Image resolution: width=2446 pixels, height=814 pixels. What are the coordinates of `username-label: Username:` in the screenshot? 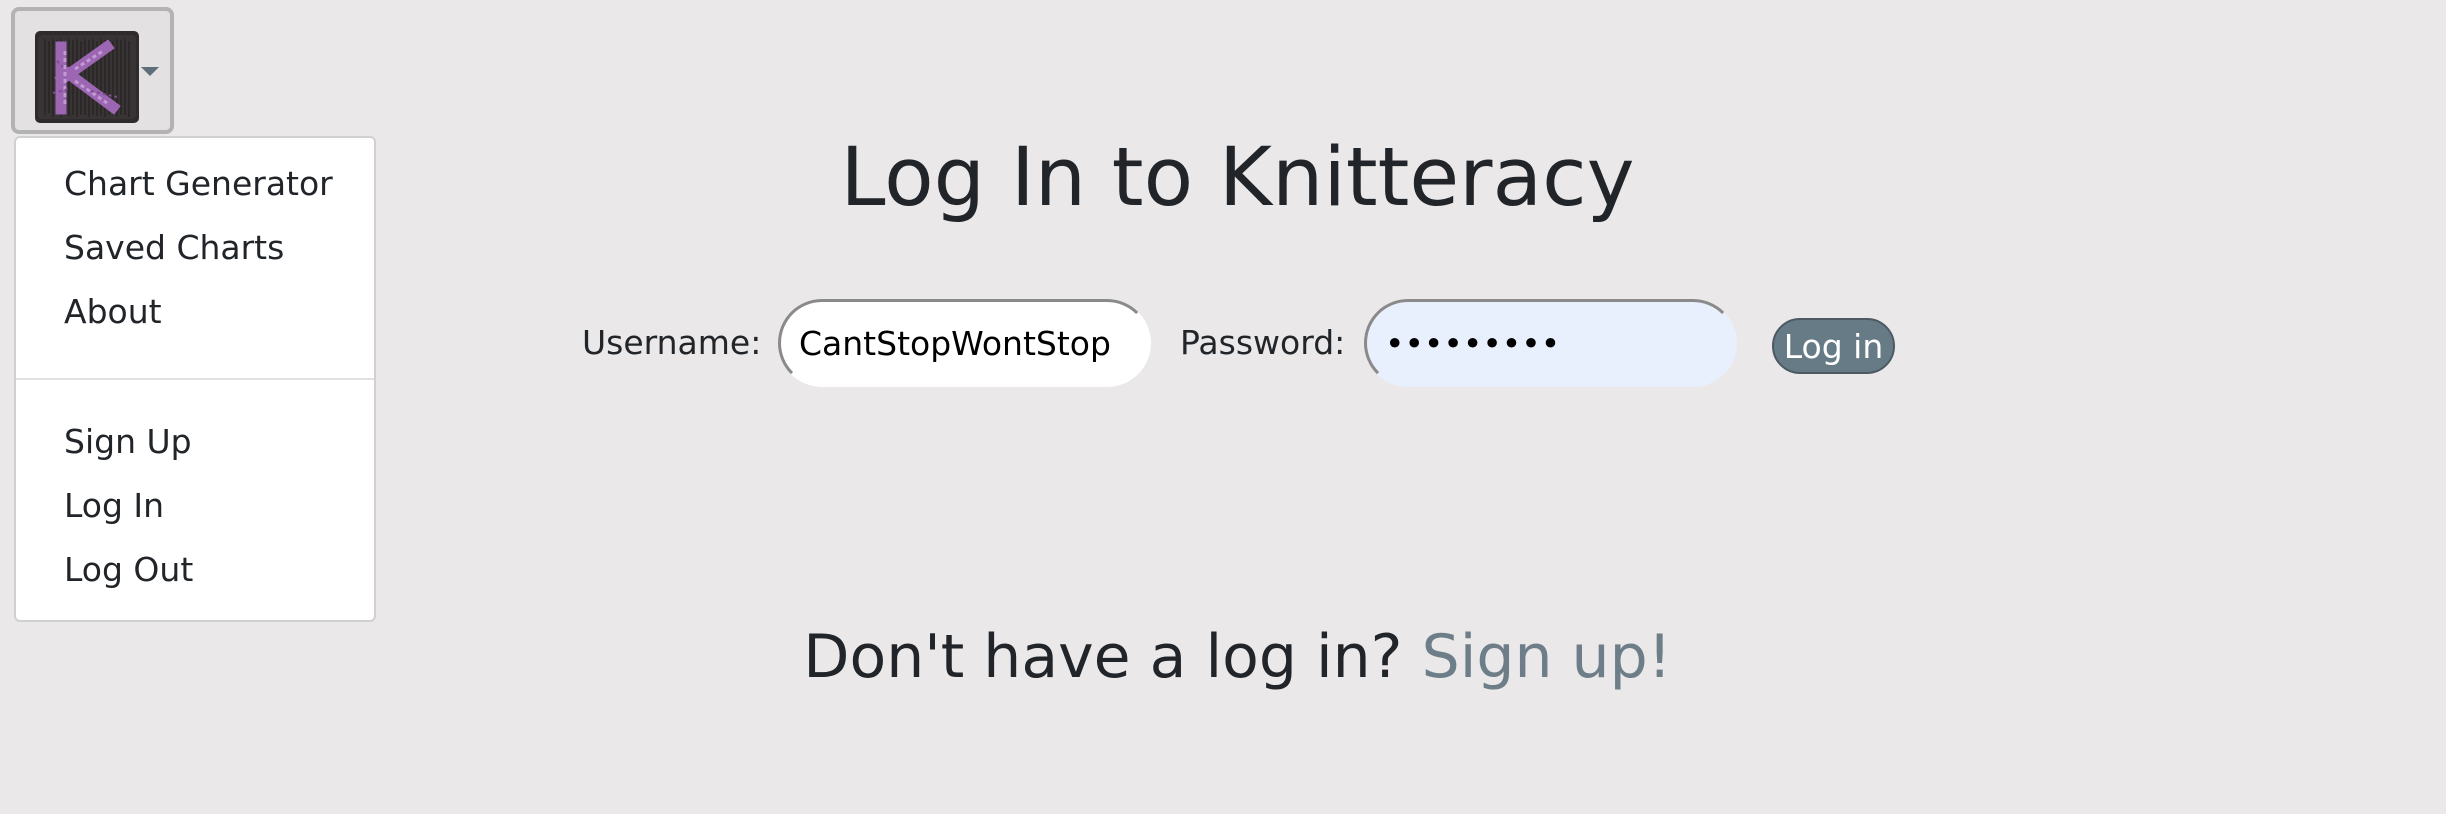 It's located at (672, 342).